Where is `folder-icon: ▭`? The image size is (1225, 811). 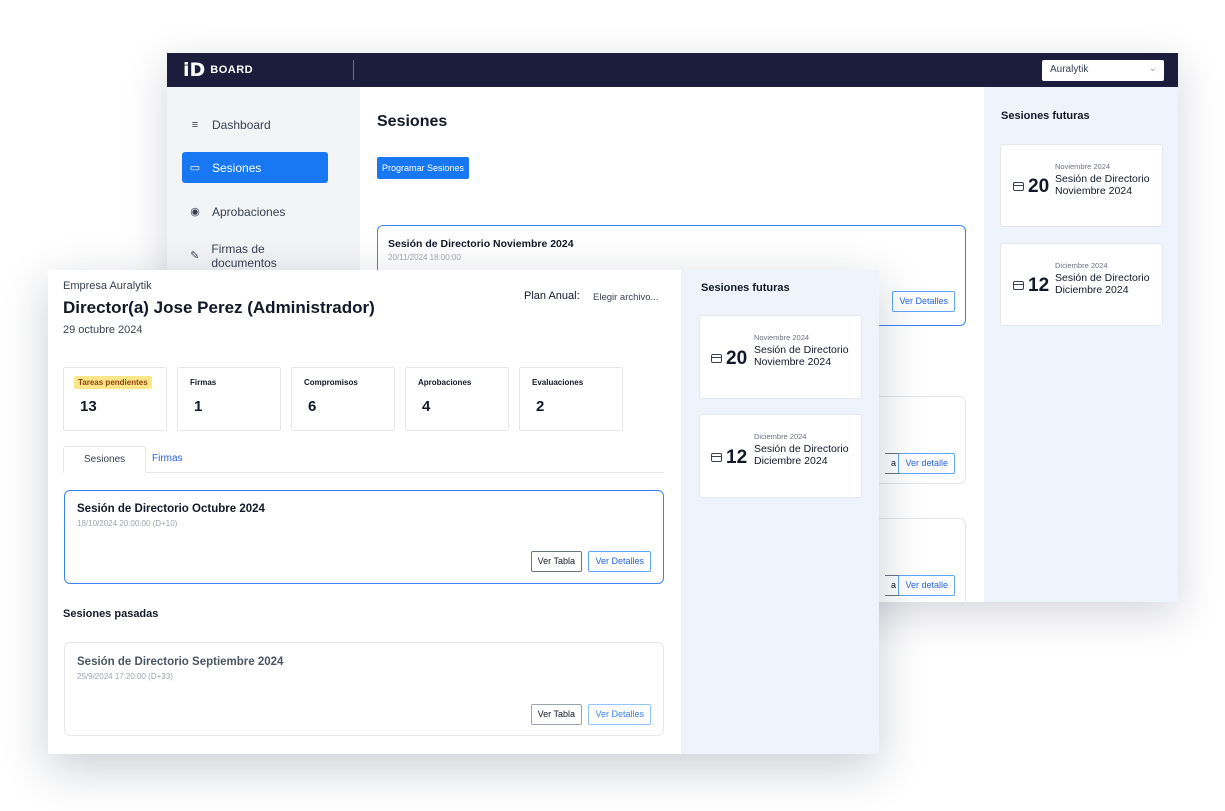 folder-icon: ▭ is located at coordinates (195, 168).